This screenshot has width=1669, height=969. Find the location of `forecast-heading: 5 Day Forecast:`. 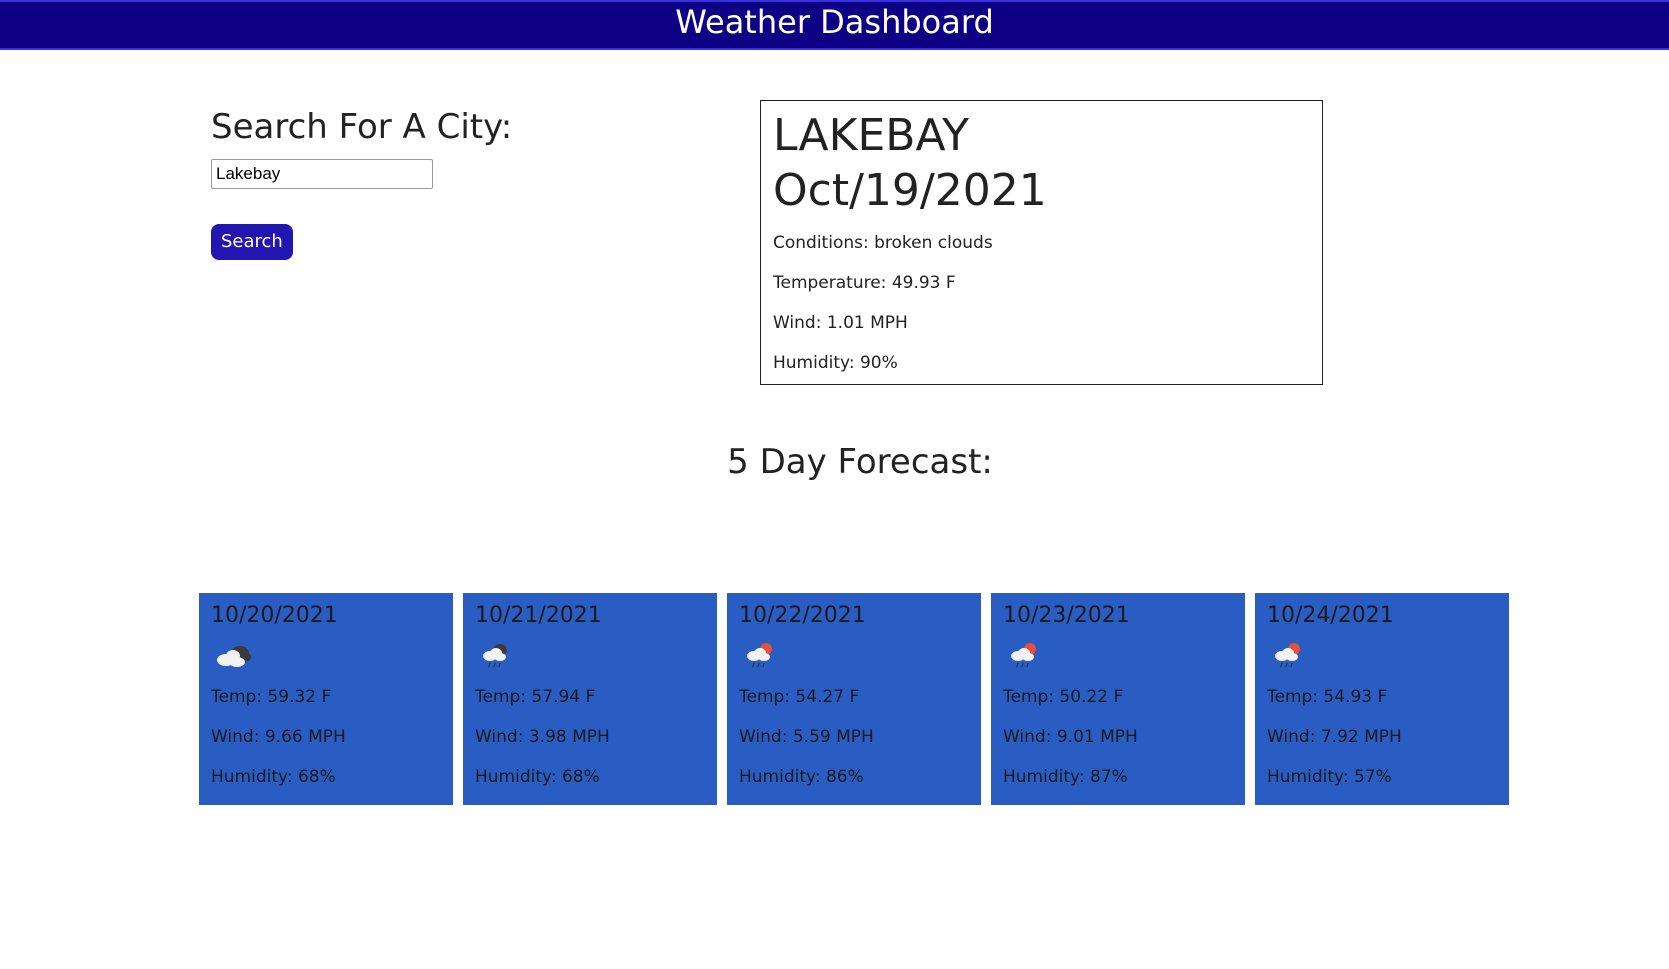

forecast-heading: 5 Day Forecast: is located at coordinates (860, 462).